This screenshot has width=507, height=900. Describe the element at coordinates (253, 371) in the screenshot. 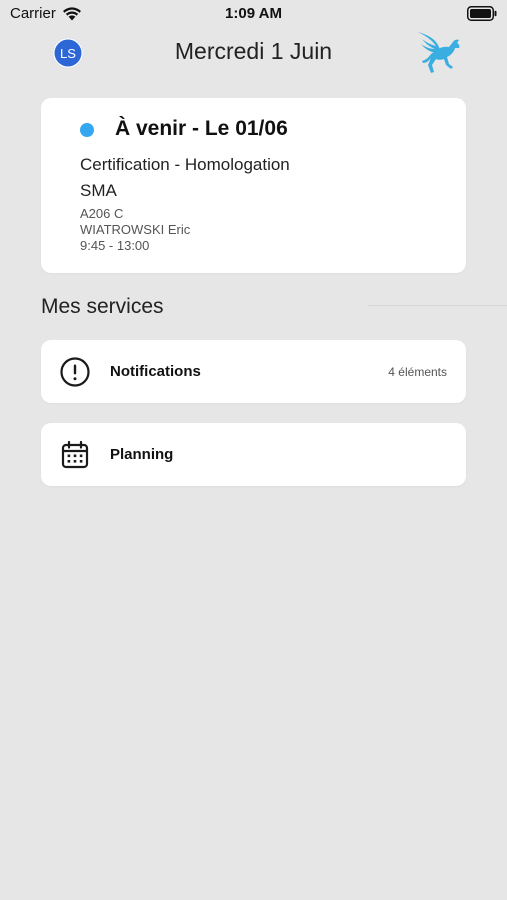

I see `notifications-service-row: Notifications 4 éléments` at that location.